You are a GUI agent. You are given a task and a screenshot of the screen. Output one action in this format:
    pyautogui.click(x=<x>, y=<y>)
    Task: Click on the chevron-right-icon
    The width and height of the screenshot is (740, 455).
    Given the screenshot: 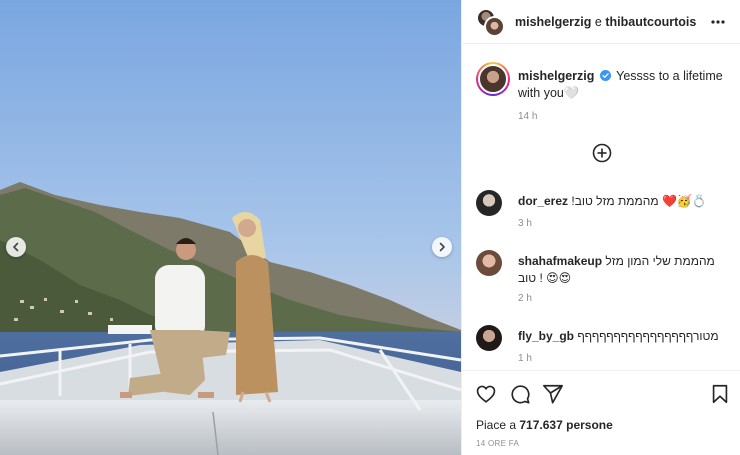 What is the action you would take?
    pyautogui.click(x=442, y=247)
    